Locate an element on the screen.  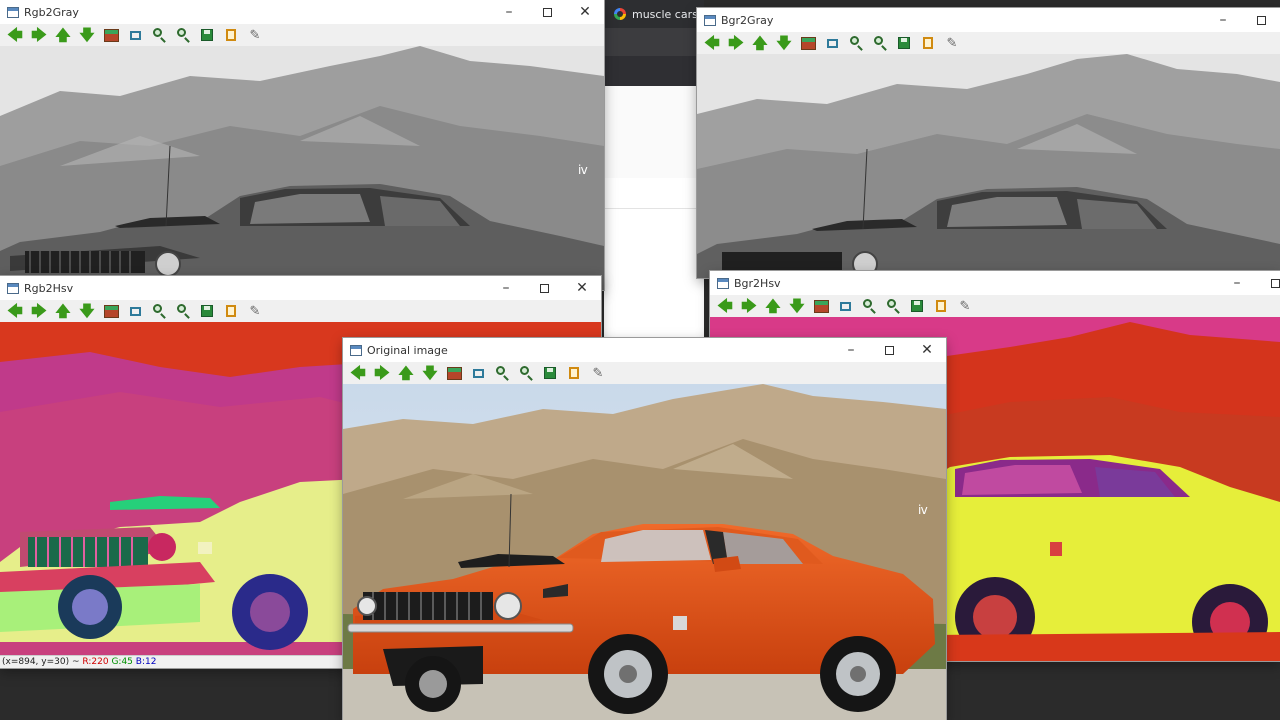
status-coordinates: (x=894, y=30) ~ is located at coordinates (41, 662).